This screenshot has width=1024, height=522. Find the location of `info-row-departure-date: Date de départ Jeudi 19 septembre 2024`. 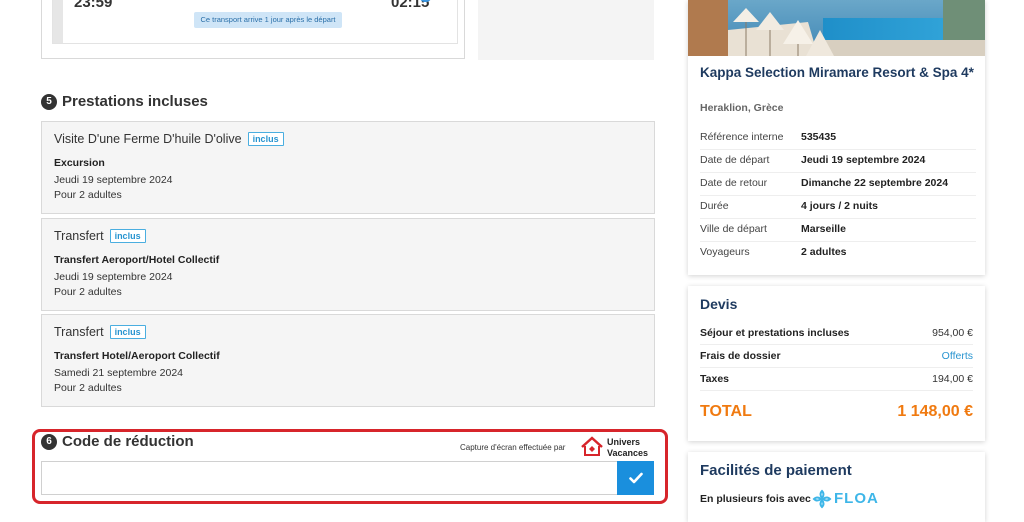

info-row-departure-date: Date de départ Jeudi 19 septembre 2024 is located at coordinates (838, 161).